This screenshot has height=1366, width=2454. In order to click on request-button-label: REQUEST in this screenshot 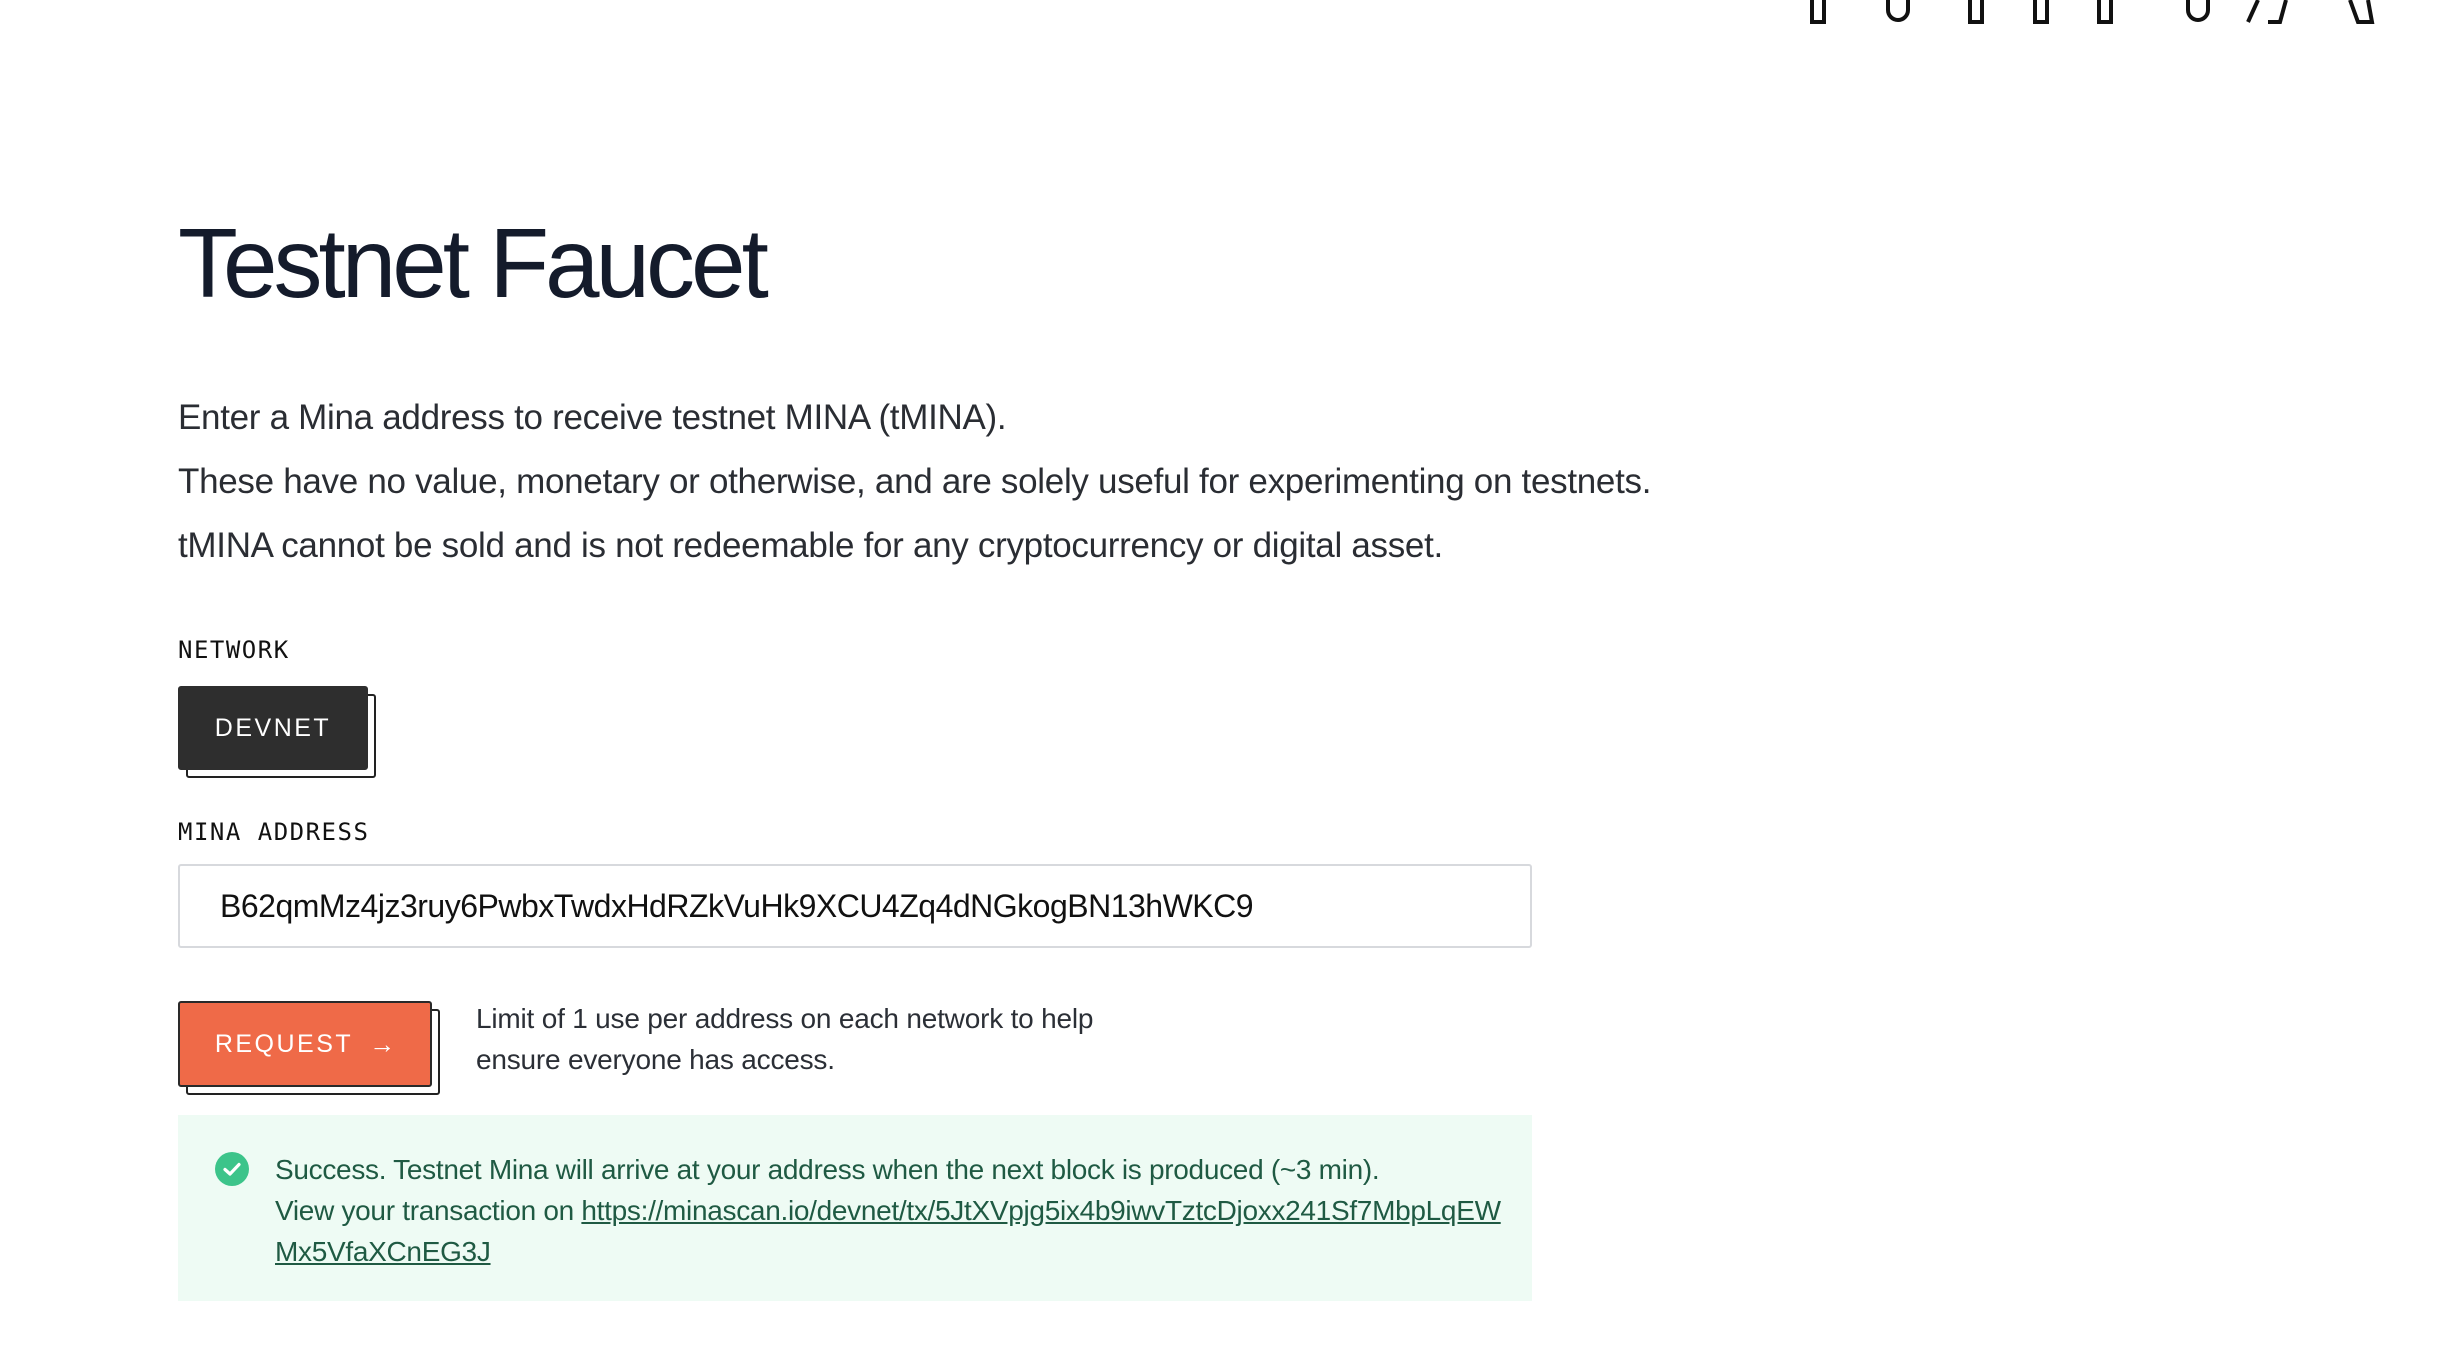, I will do `click(284, 1043)`.